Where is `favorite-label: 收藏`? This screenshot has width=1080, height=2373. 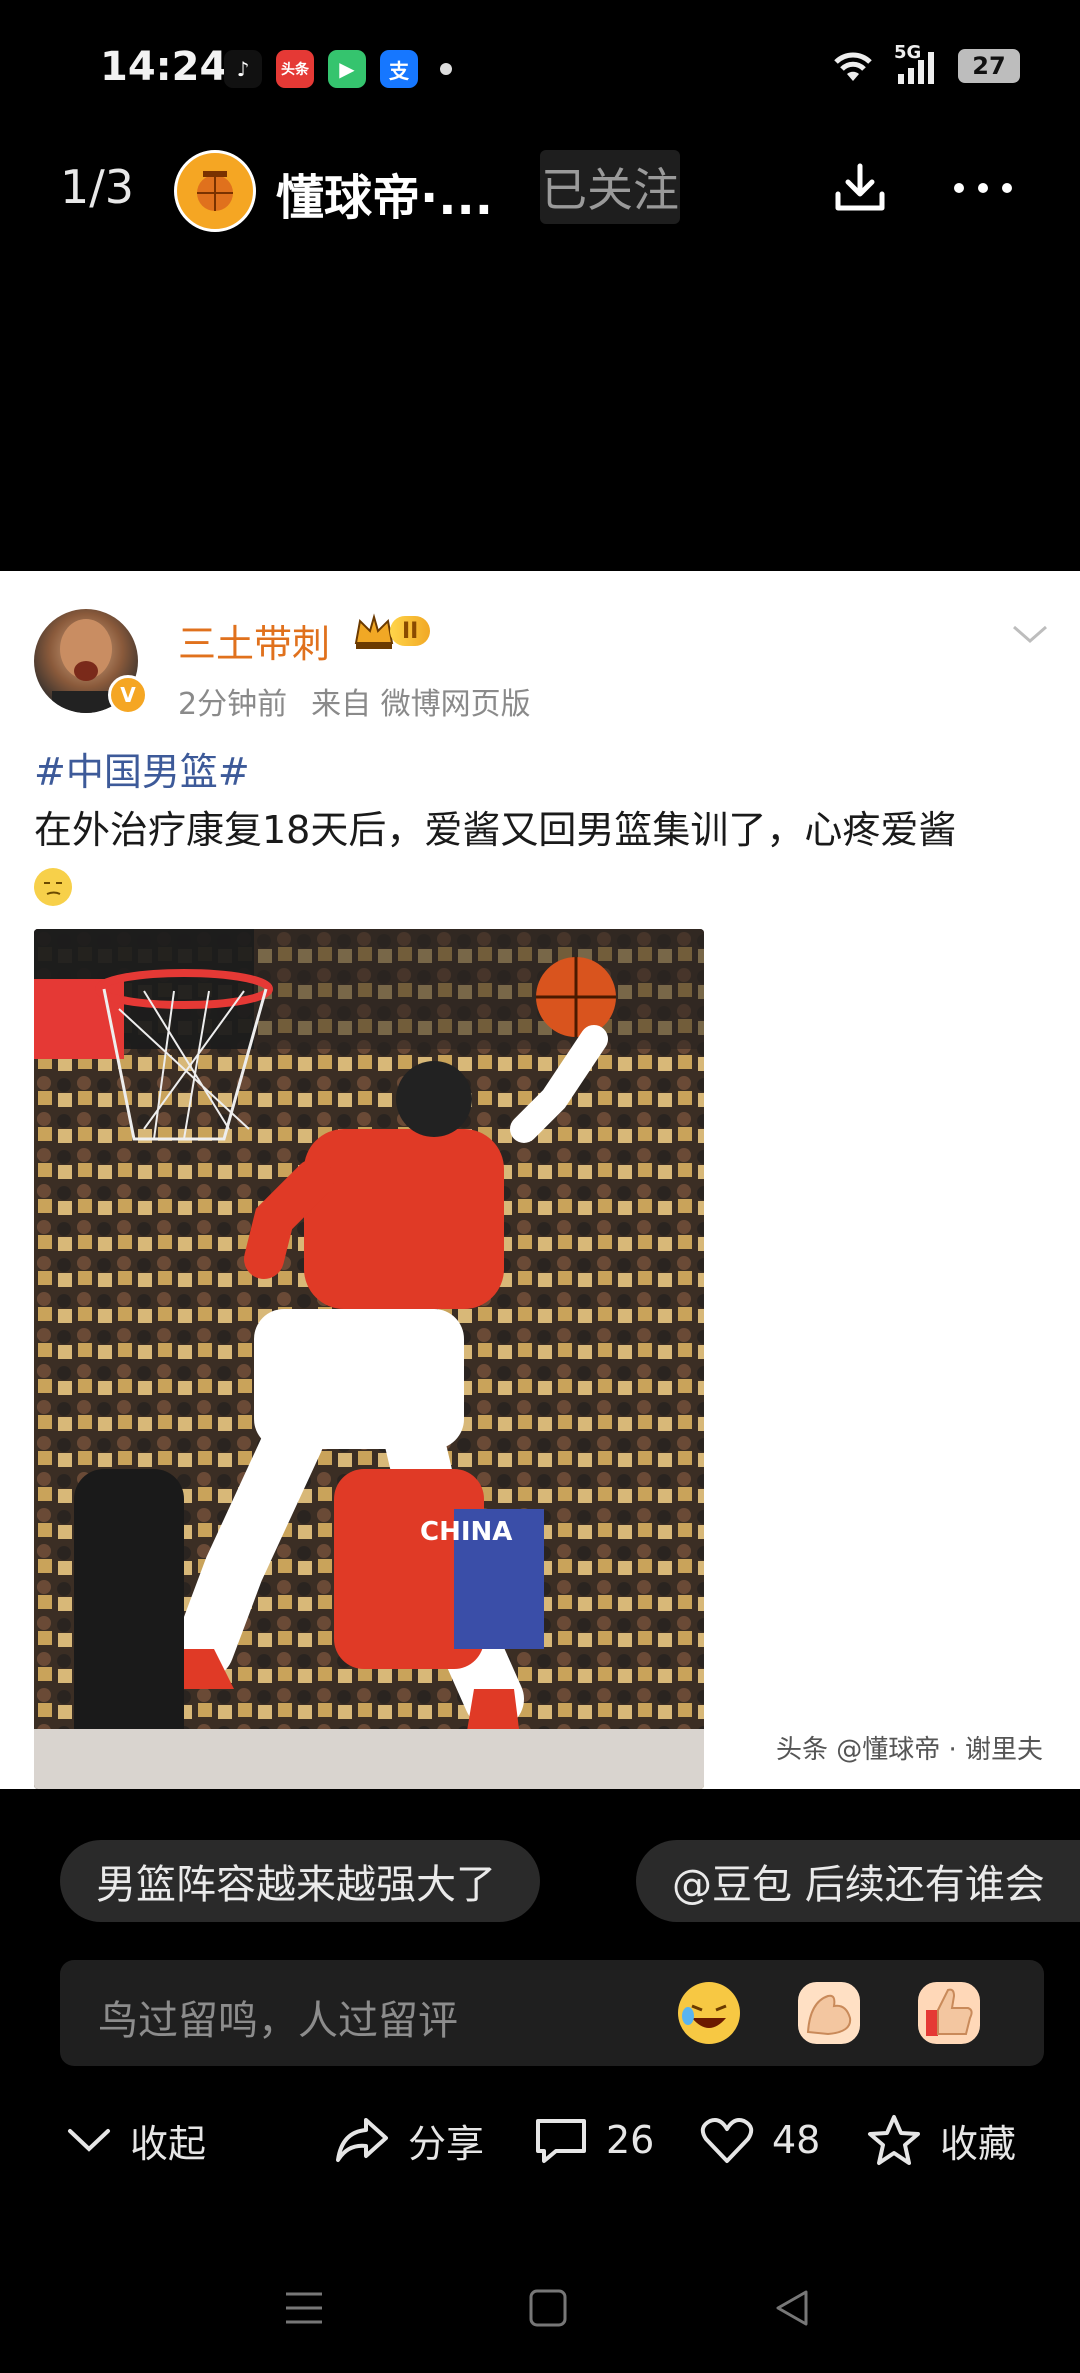 favorite-label: 收藏 is located at coordinates (978, 2143).